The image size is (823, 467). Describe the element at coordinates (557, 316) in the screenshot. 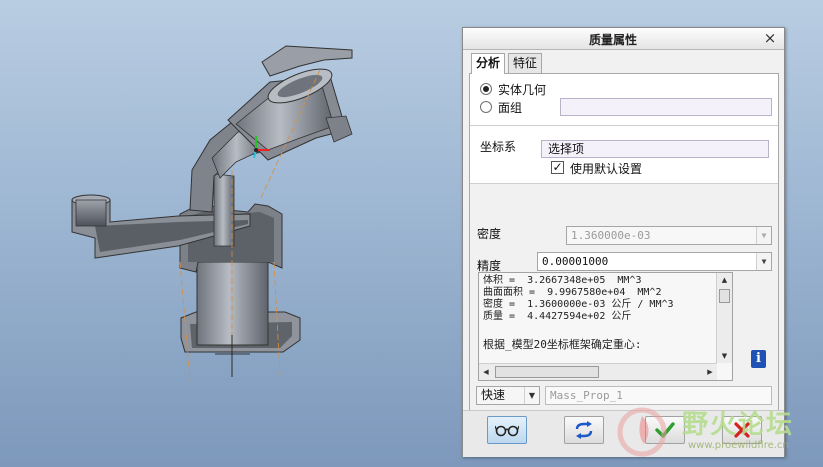

I see `result-mass: 质量 = 4.4427594e+02 公斤` at that location.